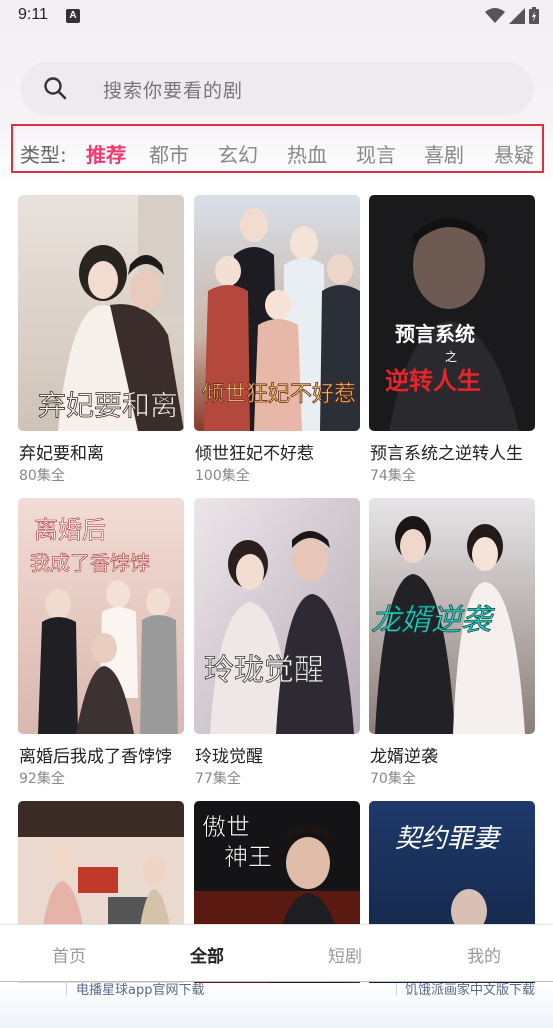 This screenshot has width=553, height=1028. What do you see at coordinates (484, 954) in the screenshot?
I see `nav-mine: 我的` at bounding box center [484, 954].